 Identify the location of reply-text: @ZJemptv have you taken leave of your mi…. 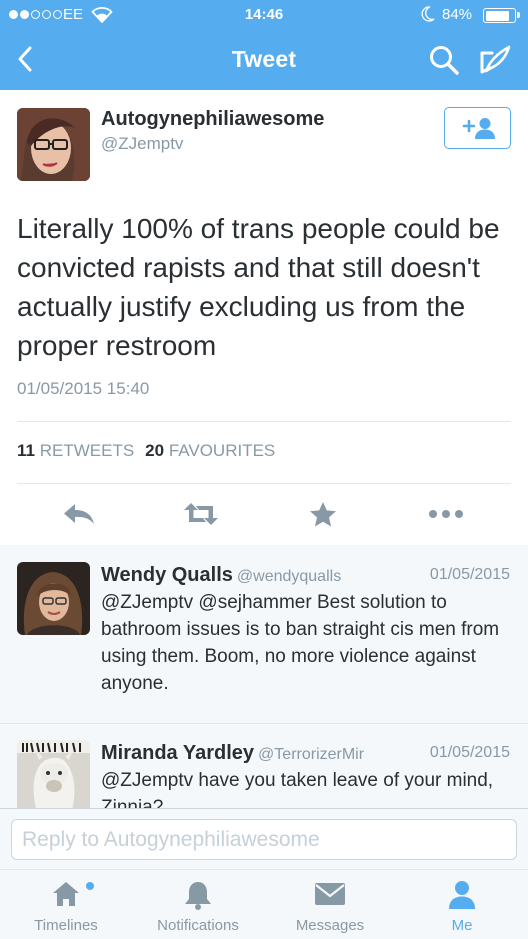
(297, 789).